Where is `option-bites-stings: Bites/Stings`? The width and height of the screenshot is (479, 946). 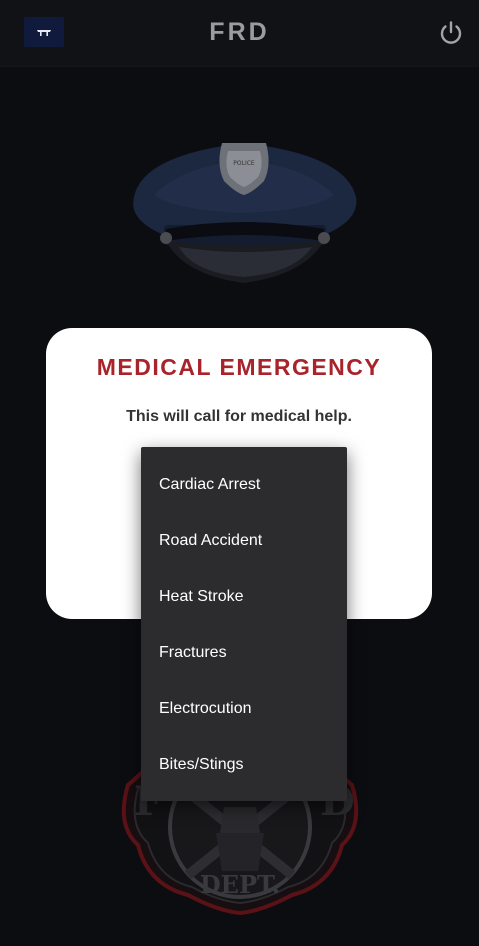
option-bites-stings: Bites/Stings is located at coordinates (244, 765).